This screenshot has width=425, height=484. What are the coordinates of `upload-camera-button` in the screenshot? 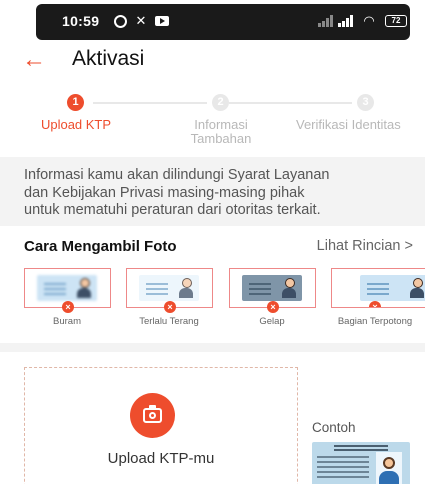 It's located at (152, 415).